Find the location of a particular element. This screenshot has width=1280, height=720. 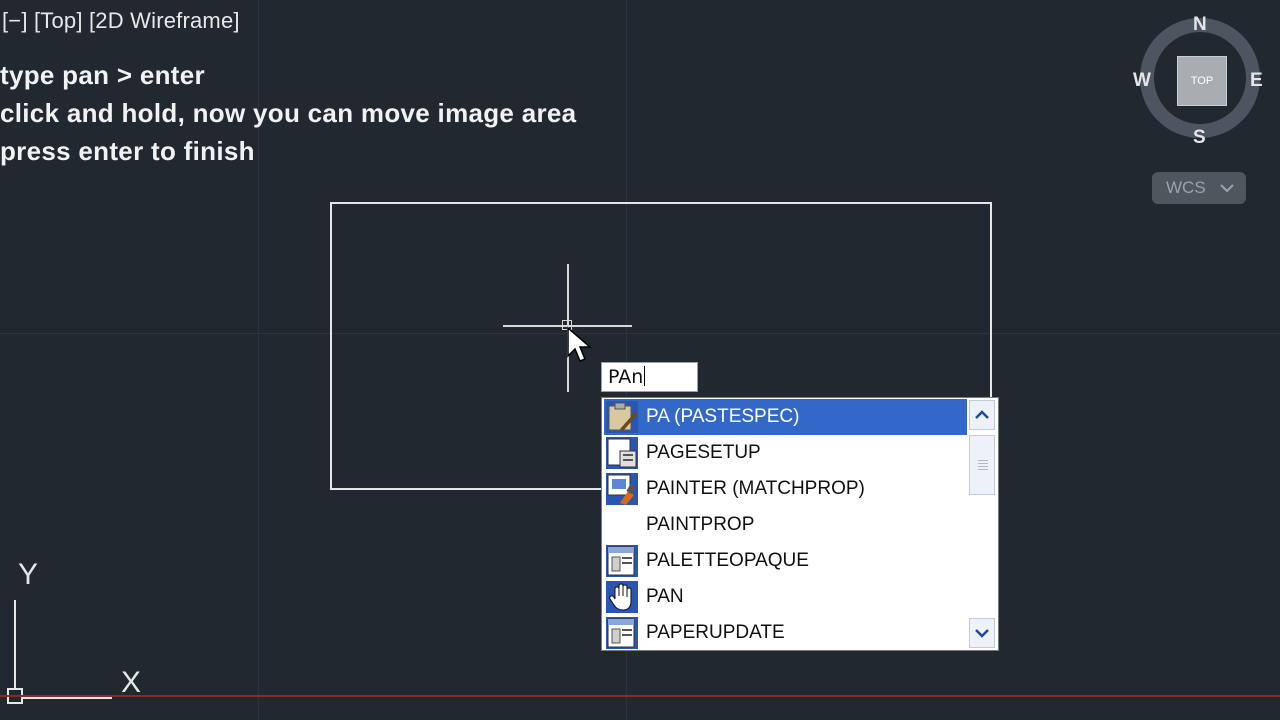

autocomplete-item-paintprop: PAINTPROP is located at coordinates (786, 525).